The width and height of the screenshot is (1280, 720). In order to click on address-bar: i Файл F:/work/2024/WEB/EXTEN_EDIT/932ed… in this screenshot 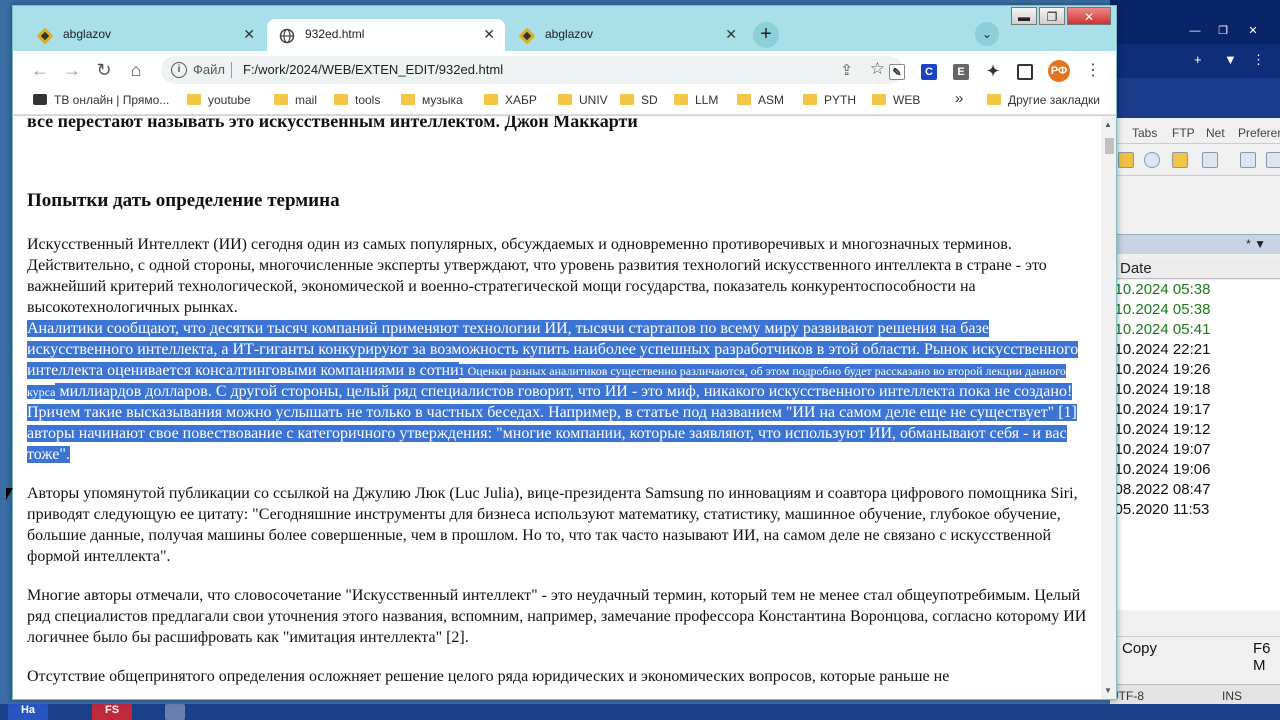, I will do `click(532, 70)`.